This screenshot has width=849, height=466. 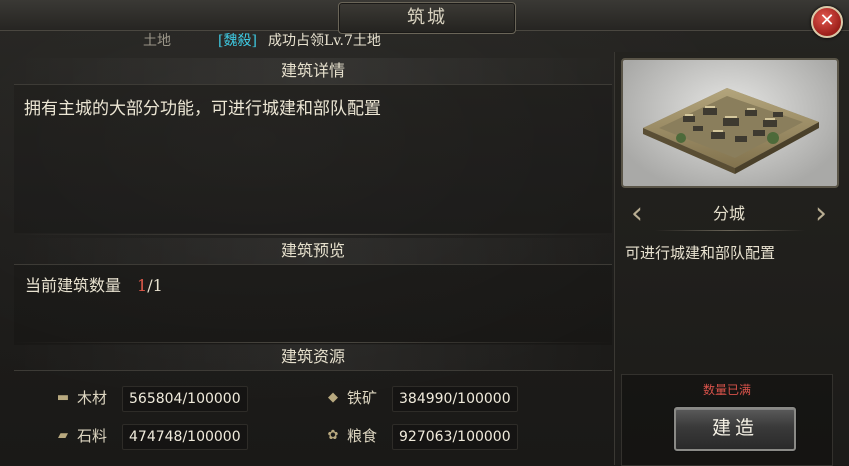 What do you see at coordinates (155, 285) in the screenshot?
I see `building-count-total: /1` at bounding box center [155, 285].